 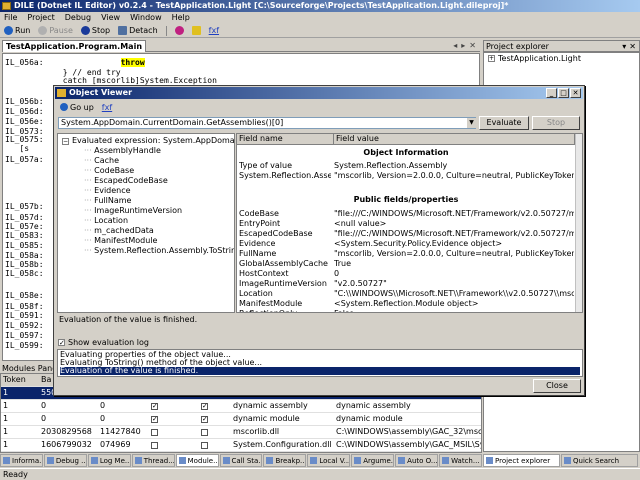 What do you see at coordinates (119, 230) in the screenshot?
I see `tree-node: ··· m_cachedData` at bounding box center [119, 230].